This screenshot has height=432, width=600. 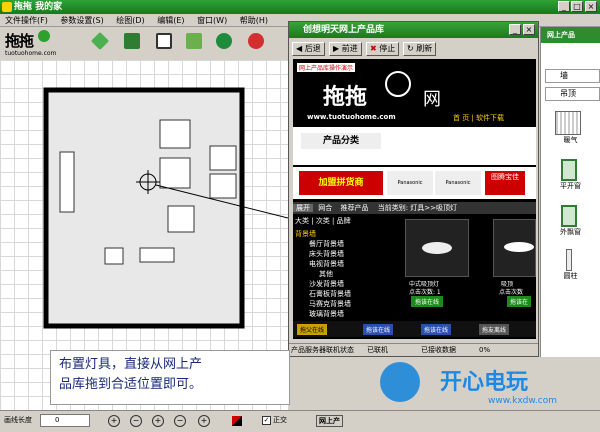 I want to click on tree-item: 床头背景墙, so click(x=347, y=254).